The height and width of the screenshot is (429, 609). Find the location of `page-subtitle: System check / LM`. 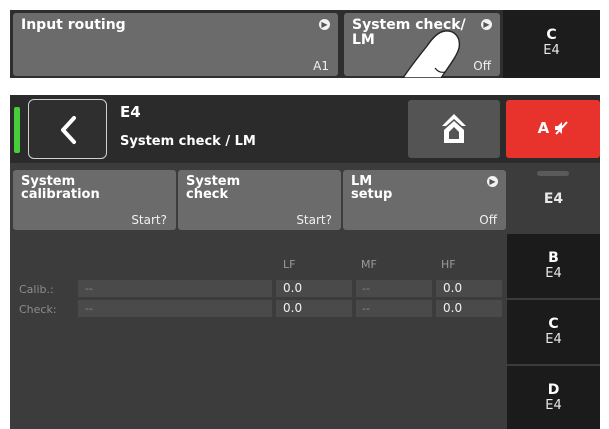

page-subtitle: System check / LM is located at coordinates (188, 141).